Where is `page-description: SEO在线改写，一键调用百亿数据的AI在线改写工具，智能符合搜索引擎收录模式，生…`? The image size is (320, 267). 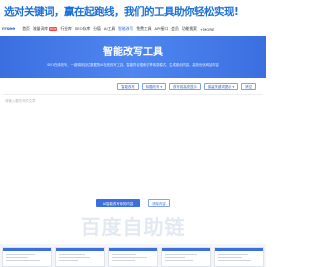 page-description: SEO在线改写，一键调用百亿数据的AI在线改写工具，智能符合搜索引擎收录模式，生… is located at coordinates (133, 65).